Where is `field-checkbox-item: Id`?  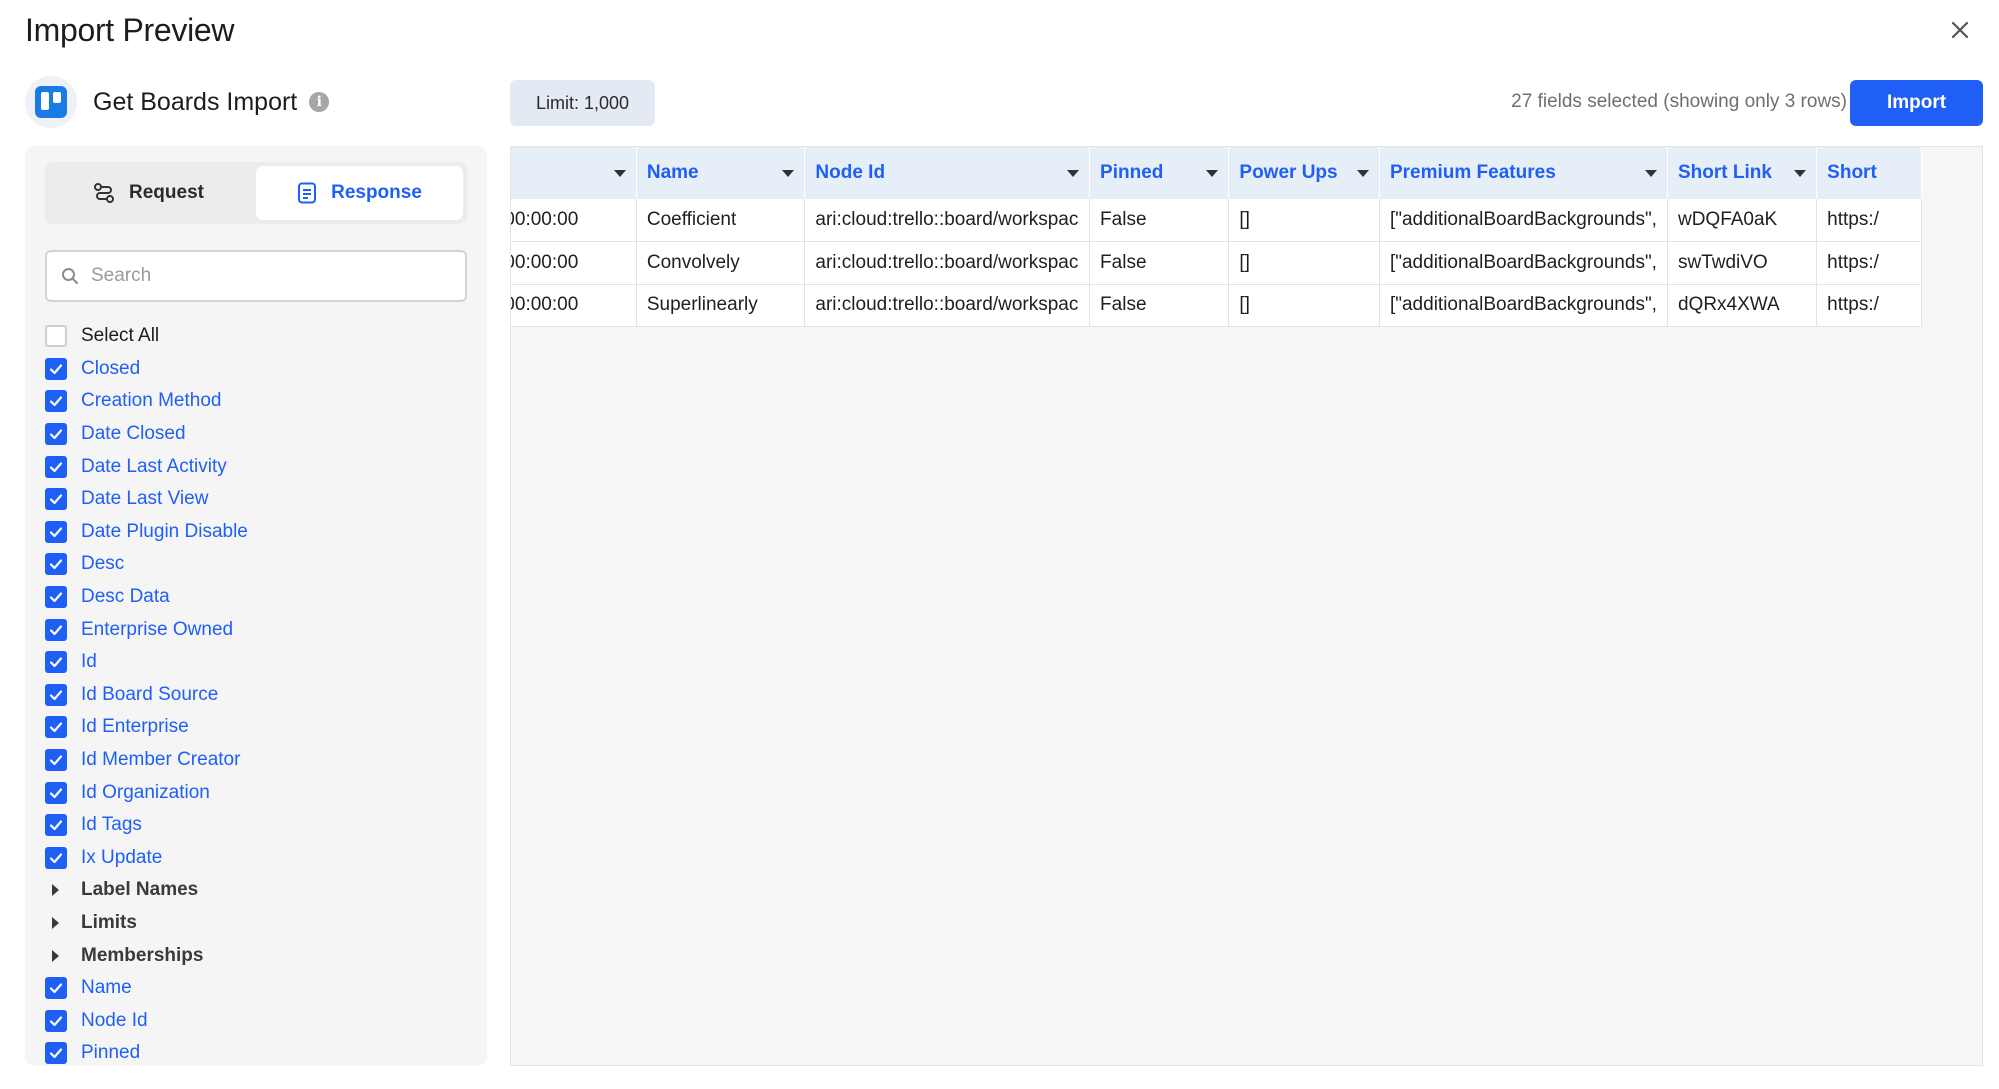 field-checkbox-item: Id is located at coordinates (260, 662).